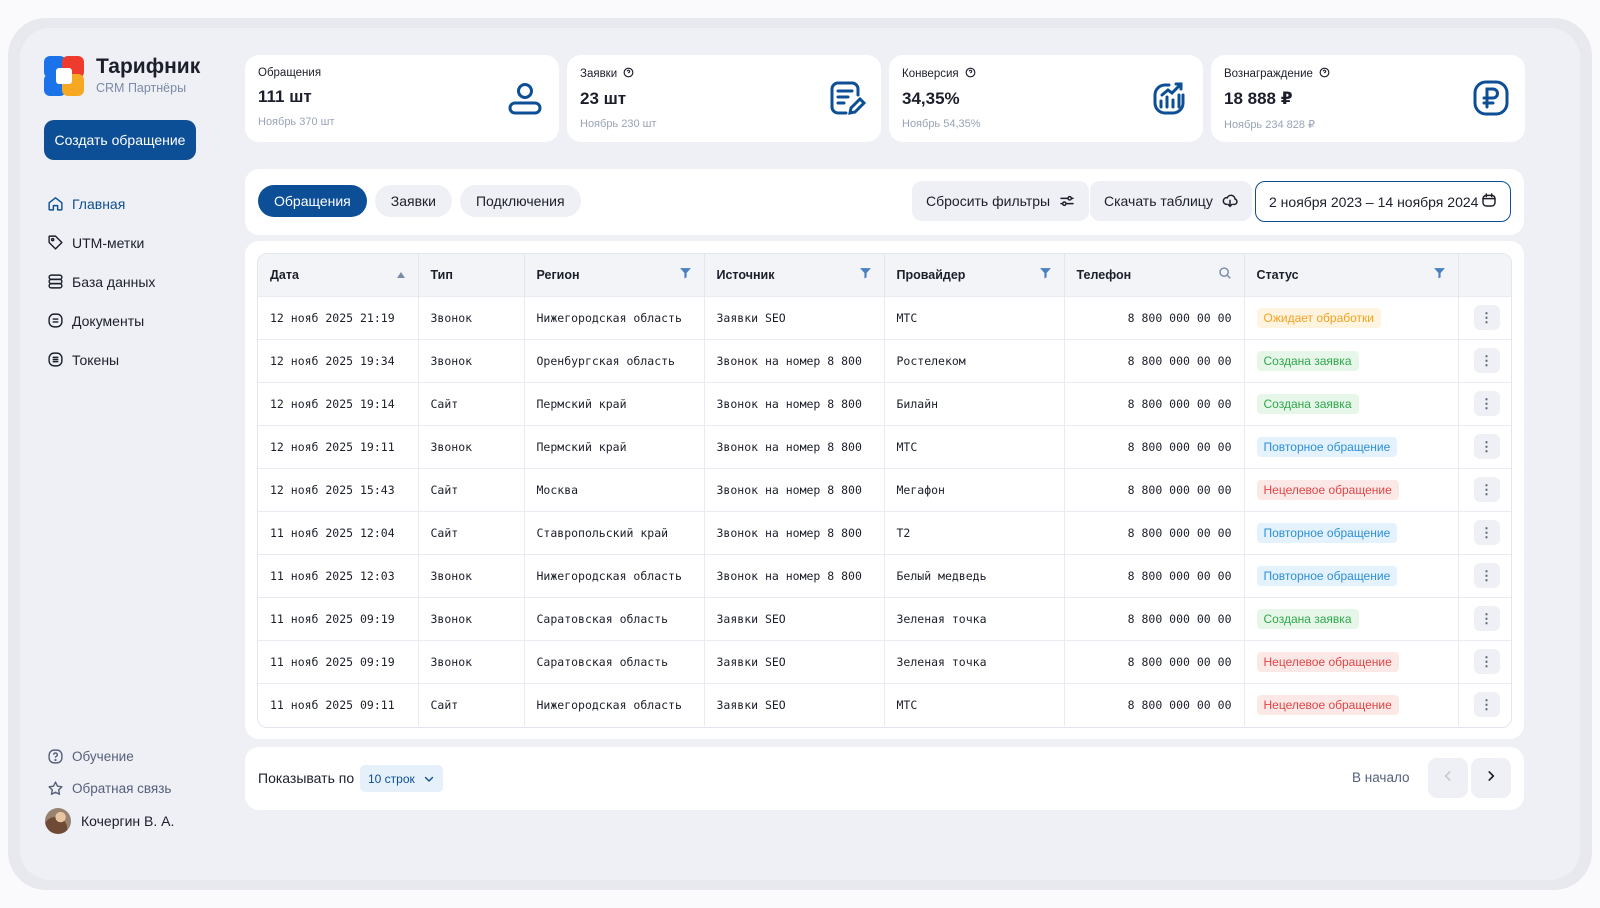 This screenshot has width=1600, height=908. Describe the element at coordinates (1491, 778) in the screenshot. I see `next-page-button` at that location.